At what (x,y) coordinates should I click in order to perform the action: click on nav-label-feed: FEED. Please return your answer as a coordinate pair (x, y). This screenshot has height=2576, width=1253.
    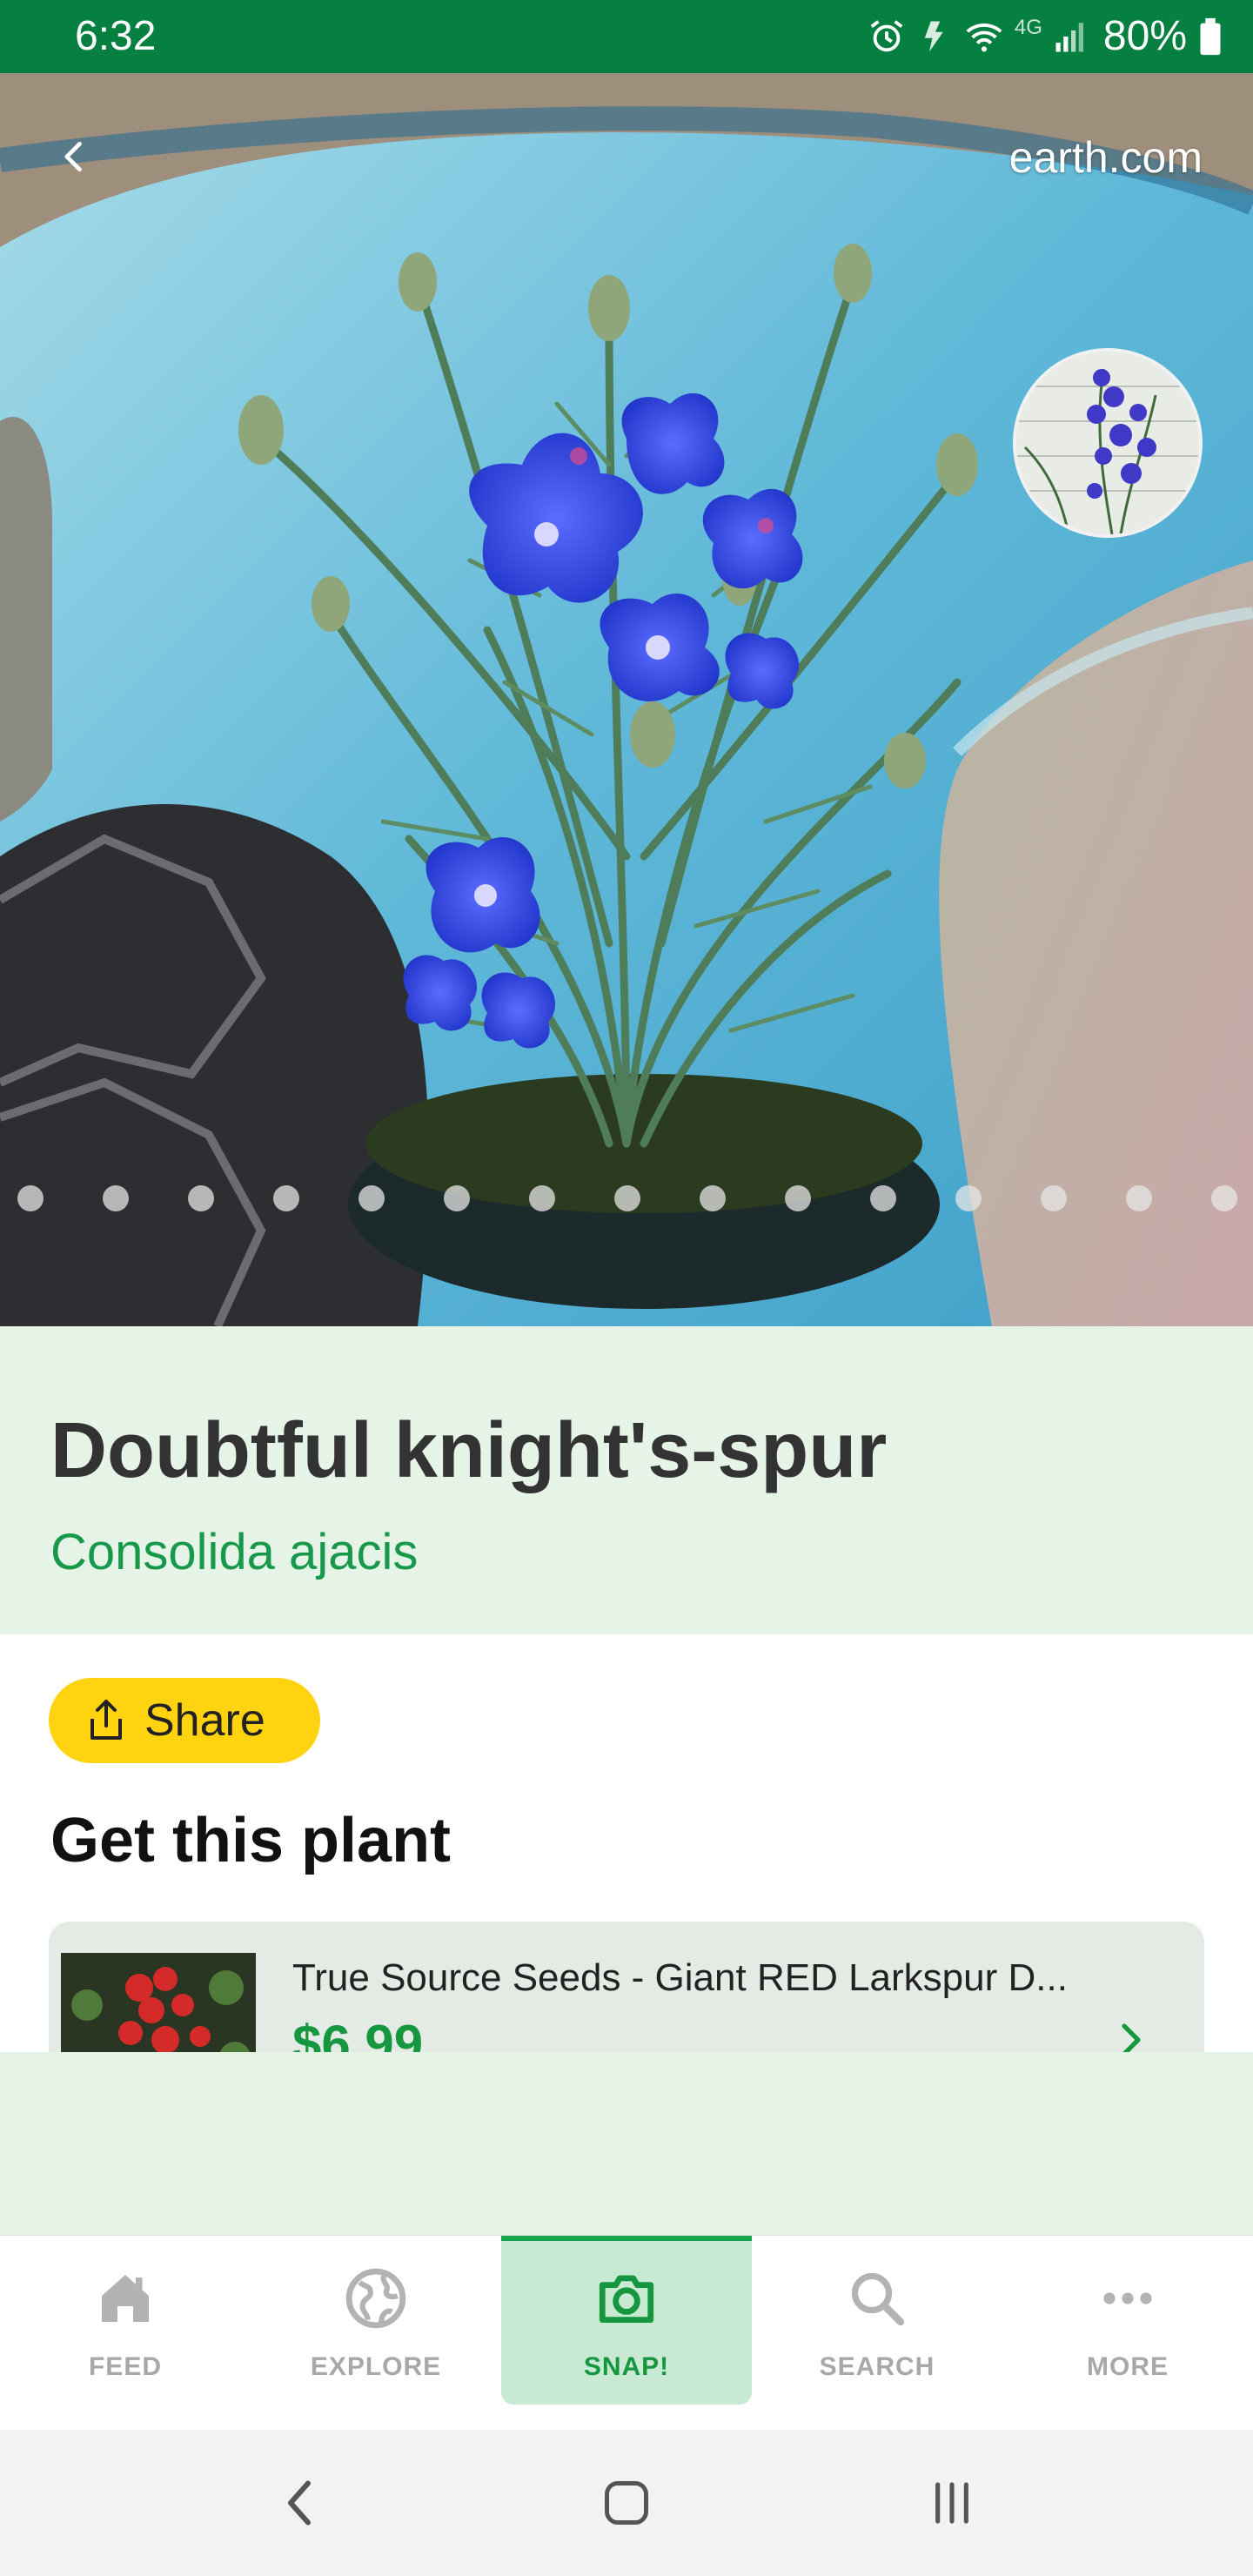
    Looking at the image, I should click on (125, 2366).